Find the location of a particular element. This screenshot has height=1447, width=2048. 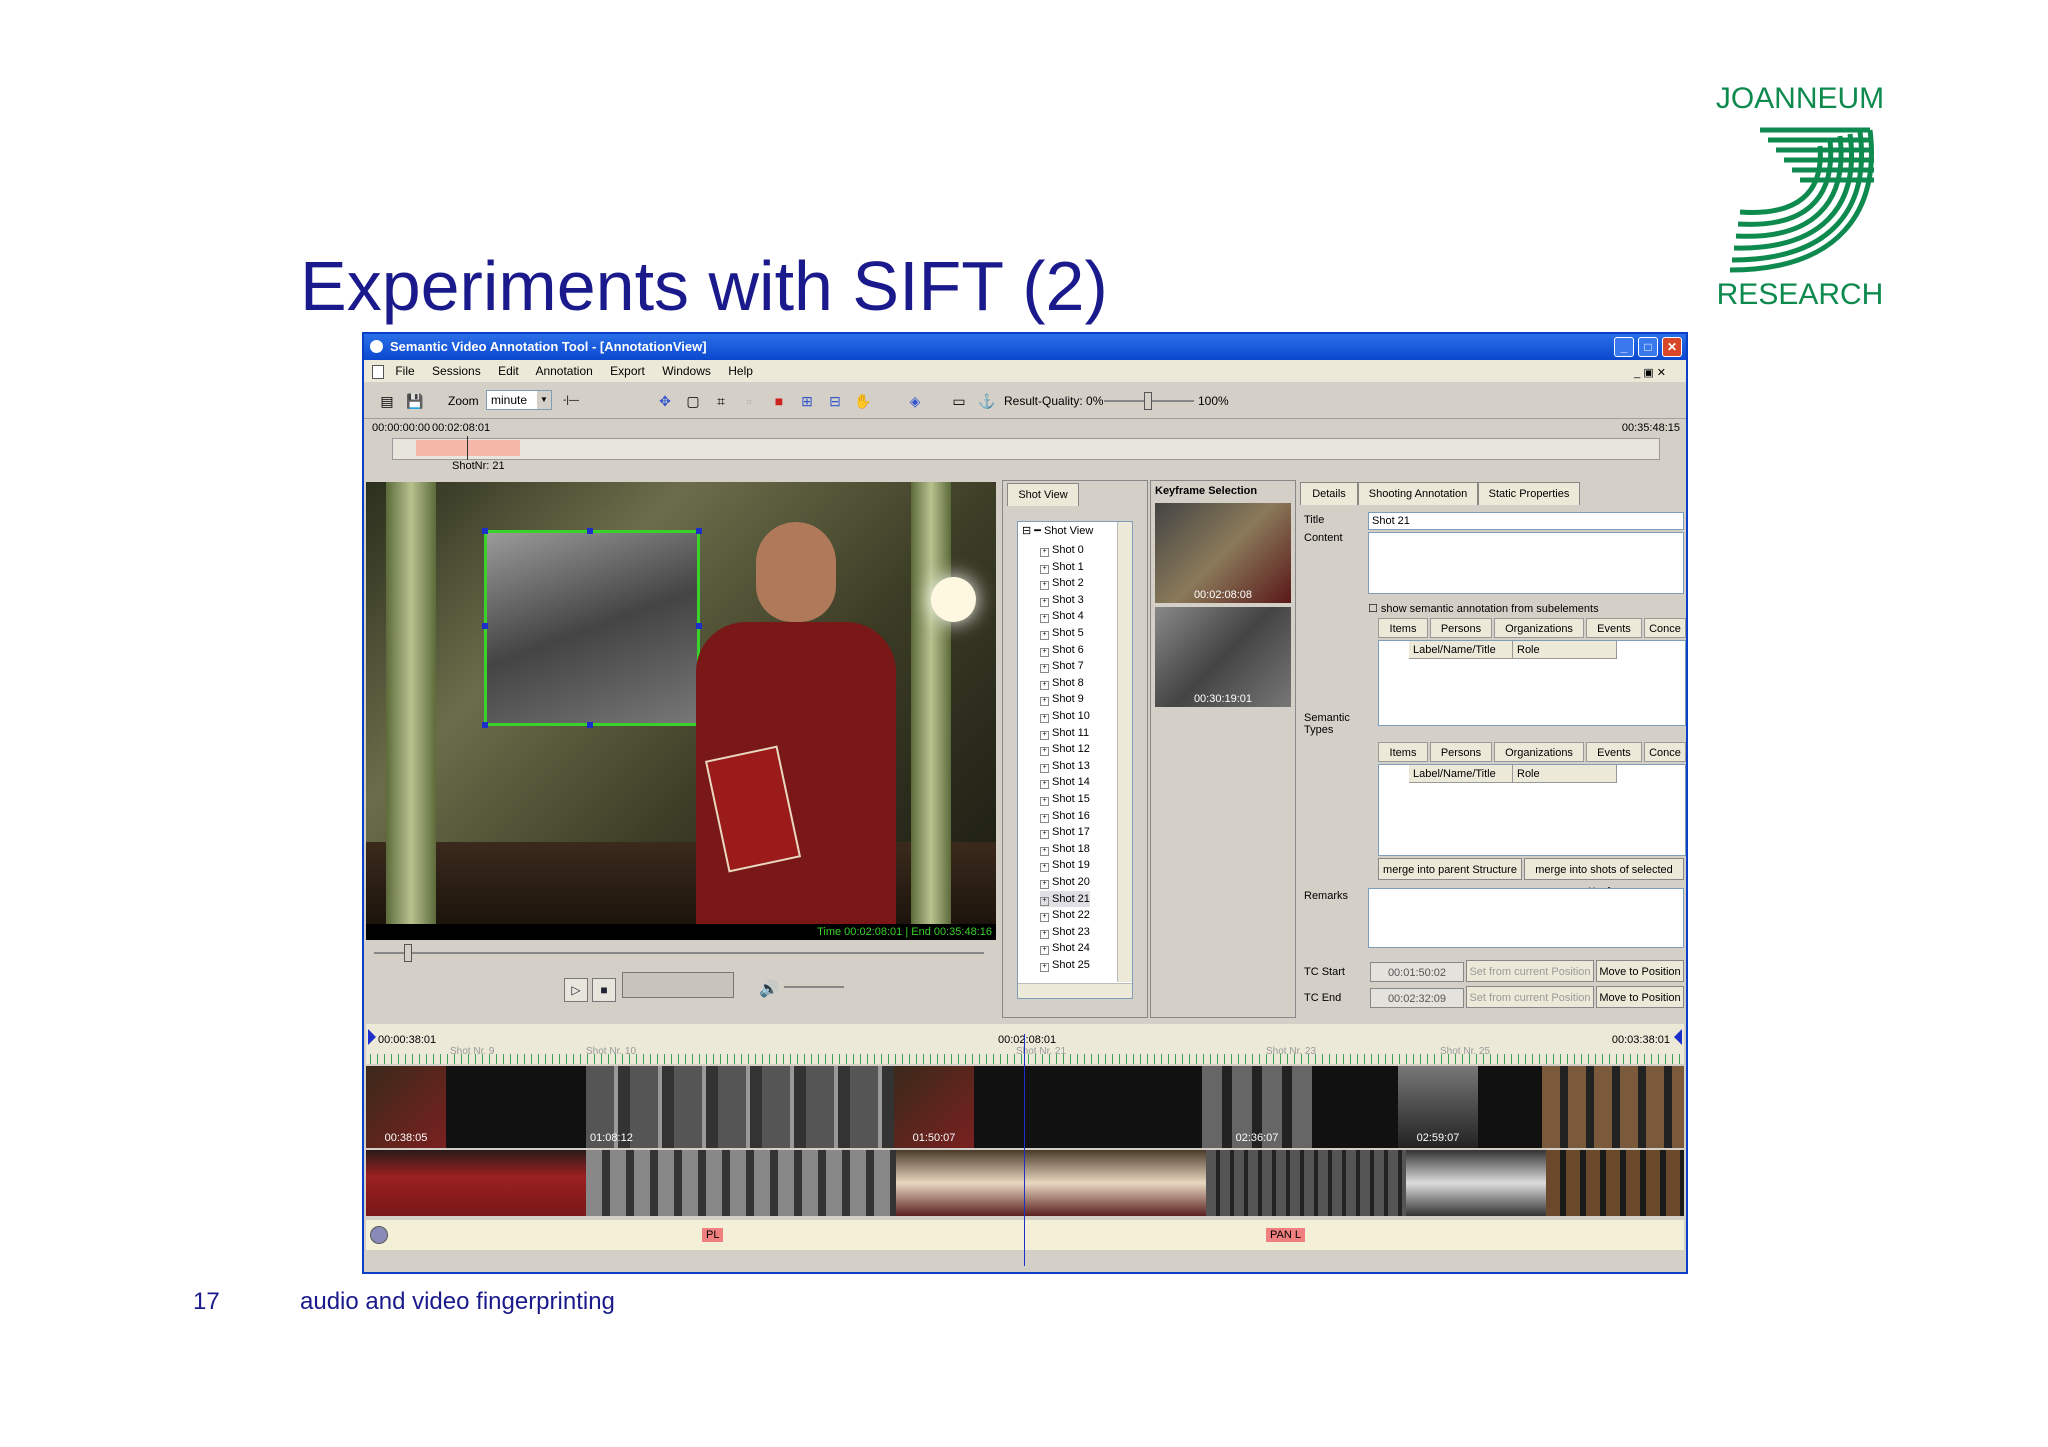

move-end-button: Move to Position is located at coordinates (1640, 997).